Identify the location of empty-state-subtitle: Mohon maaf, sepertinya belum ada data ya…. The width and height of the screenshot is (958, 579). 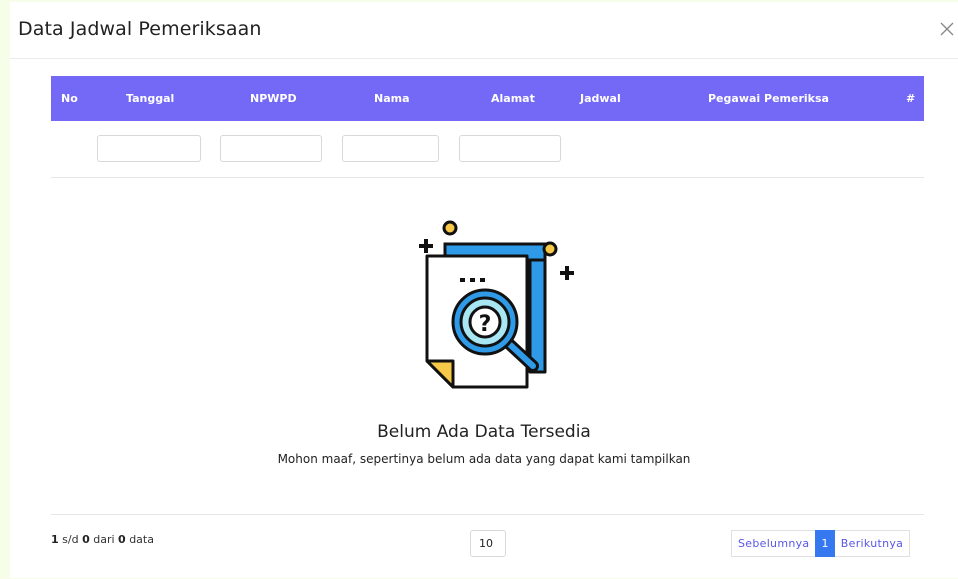
(484, 459).